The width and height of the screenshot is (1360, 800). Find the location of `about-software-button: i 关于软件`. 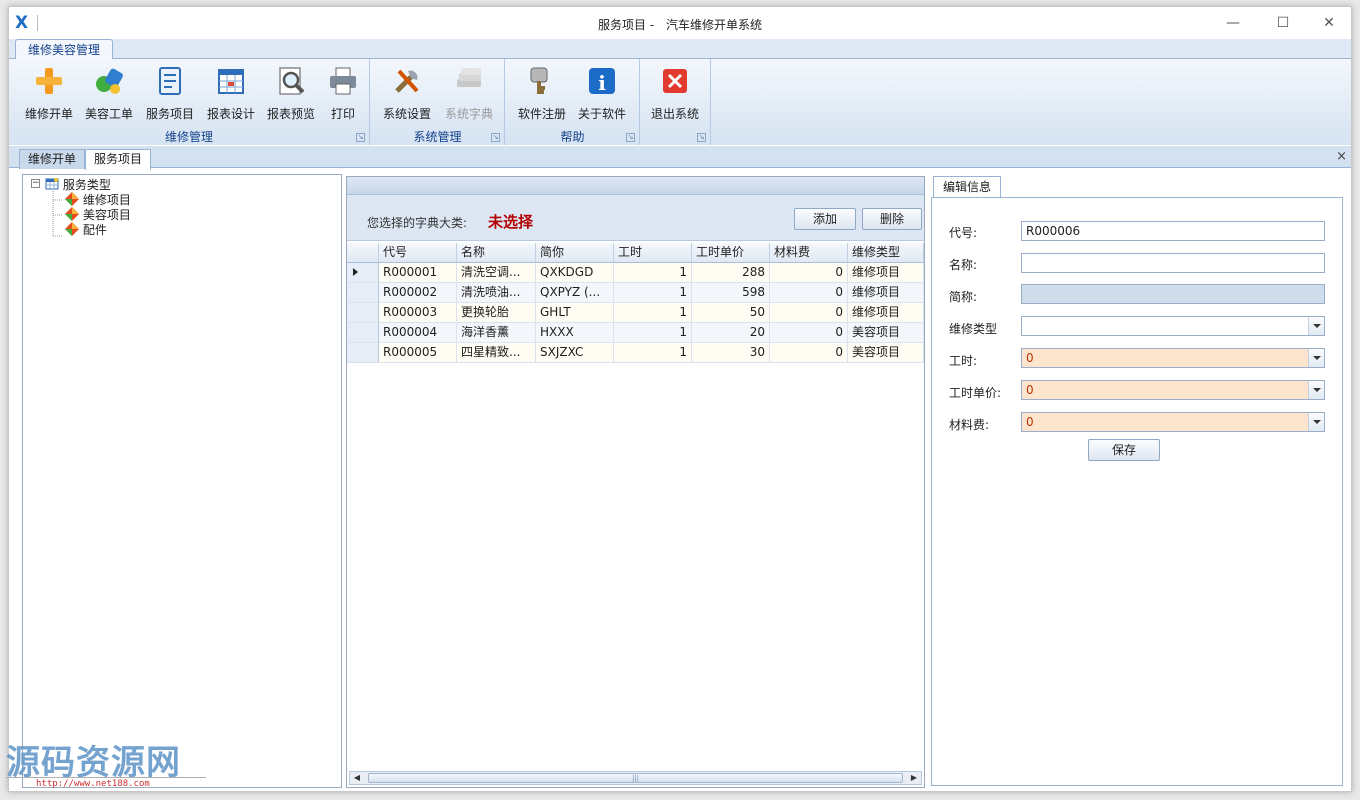

about-software-button: i 关于软件 is located at coordinates (602, 92).